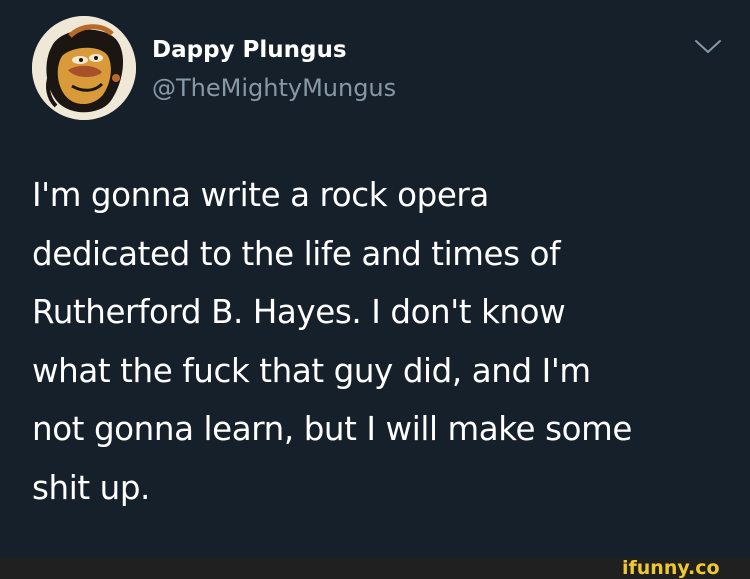 This screenshot has width=750, height=579. Describe the element at coordinates (274, 88) in the screenshot. I see `user-handle: @TheMightyMungus` at that location.